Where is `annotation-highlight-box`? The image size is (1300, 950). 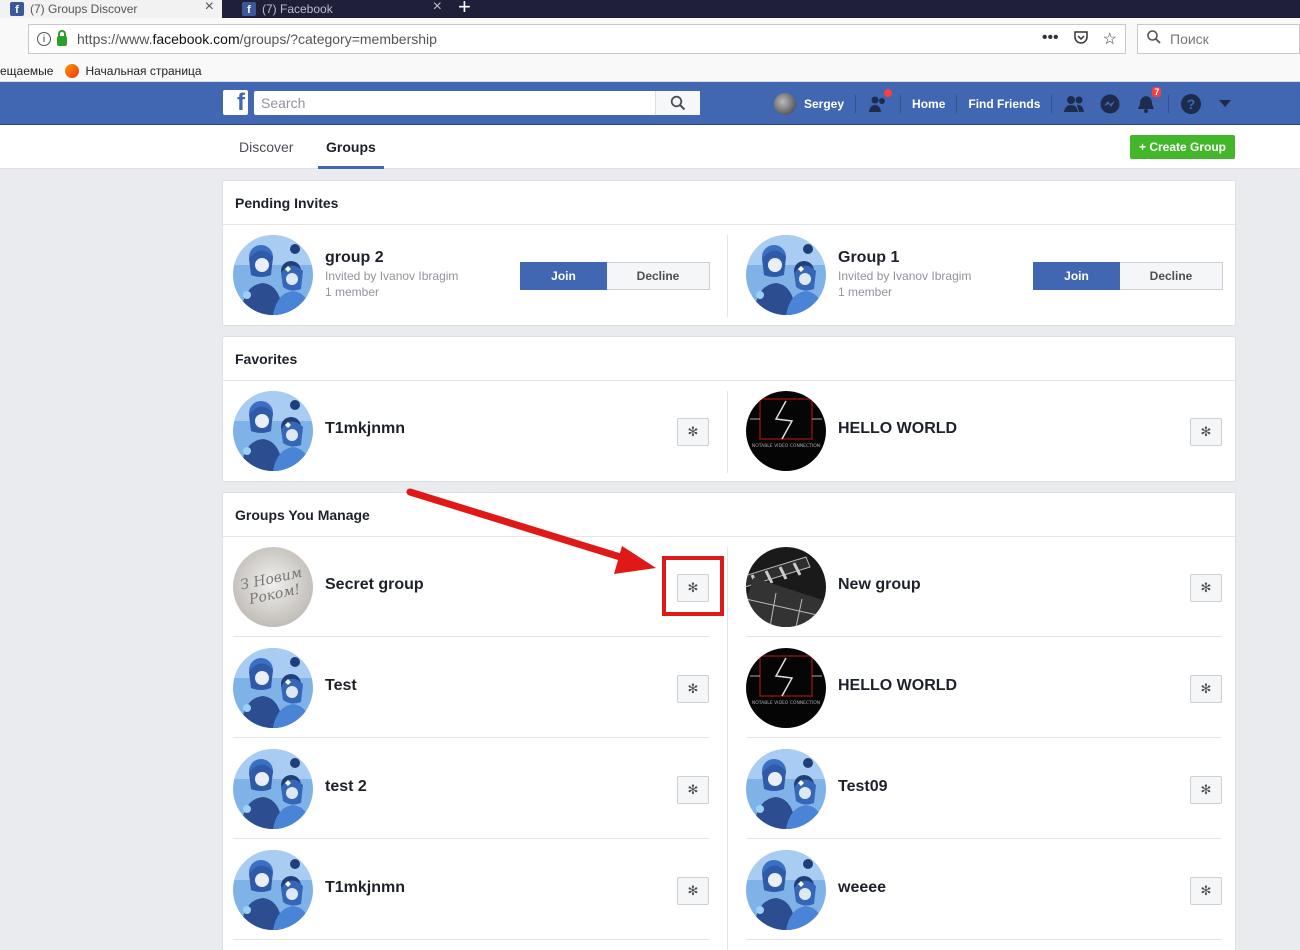 annotation-highlight-box is located at coordinates (693, 586).